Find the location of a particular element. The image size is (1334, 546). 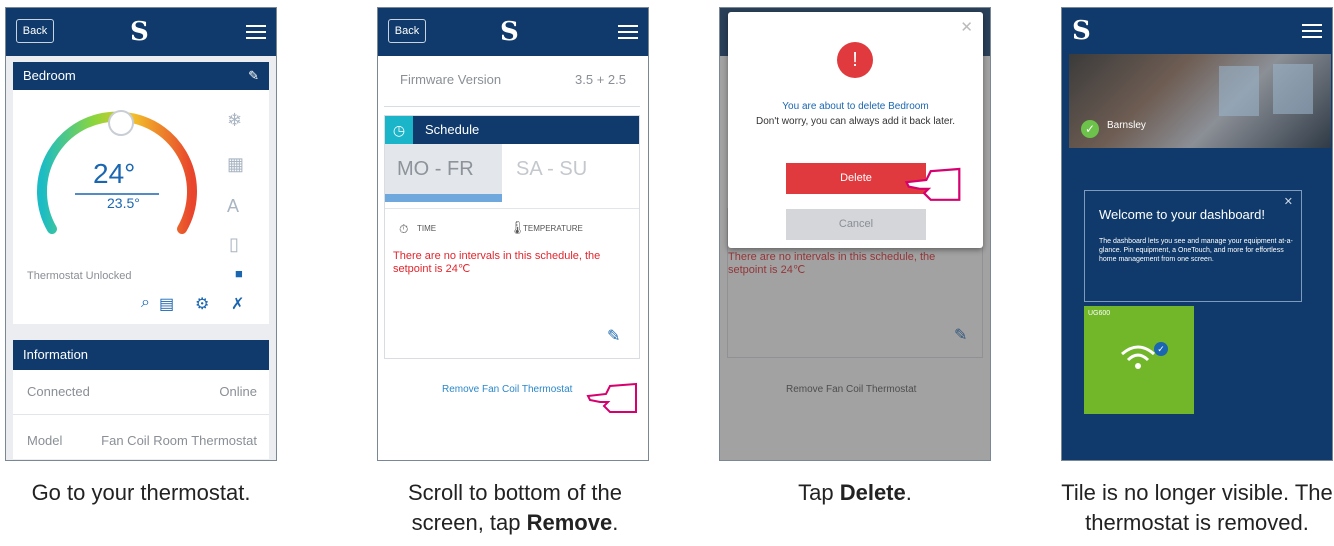

firmware-label: Firmware Version is located at coordinates (451, 79).